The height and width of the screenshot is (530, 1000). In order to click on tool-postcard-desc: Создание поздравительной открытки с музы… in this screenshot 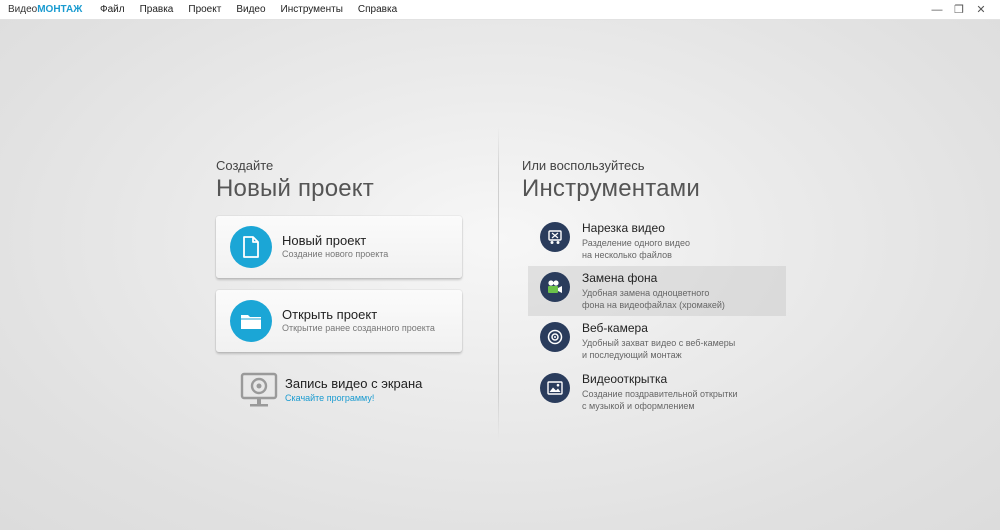, I will do `click(659, 400)`.